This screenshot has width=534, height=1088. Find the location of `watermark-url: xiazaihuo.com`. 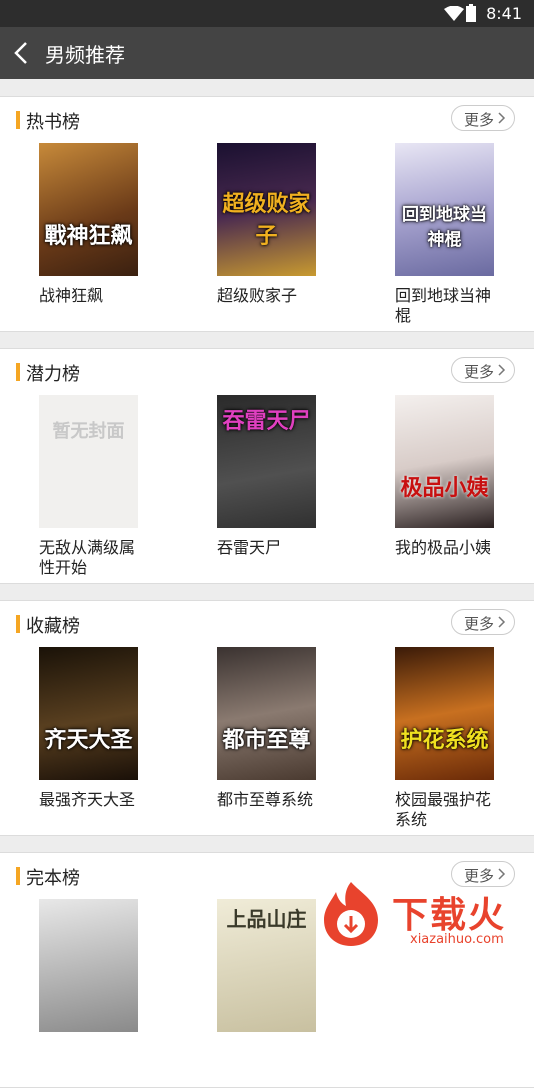

watermark-url: xiazaihuo.com is located at coordinates (457, 939).